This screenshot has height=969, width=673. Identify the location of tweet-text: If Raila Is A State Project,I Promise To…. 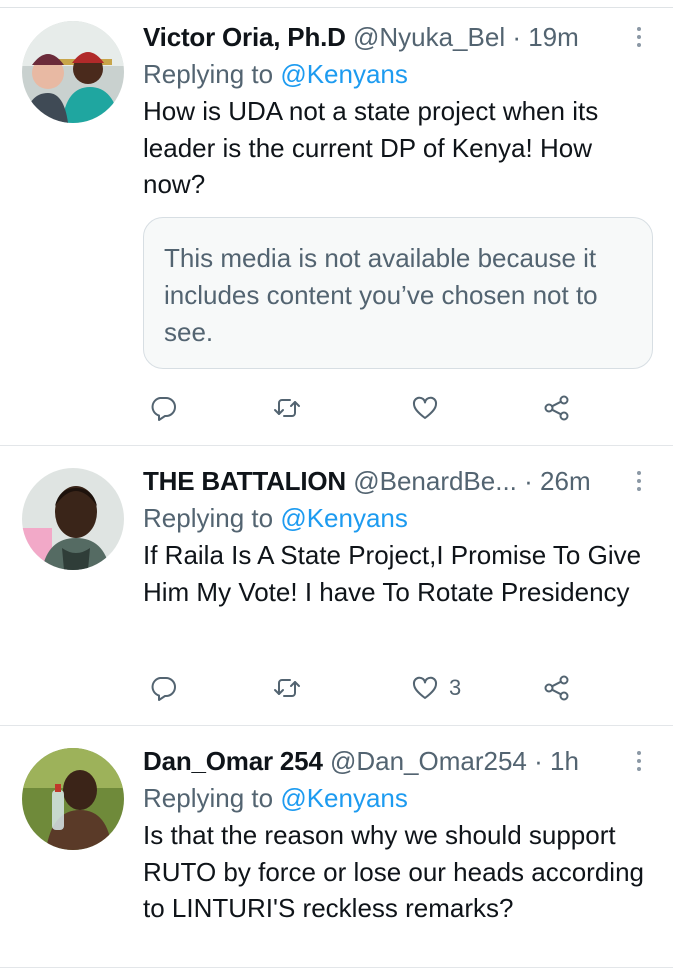
(392, 573).